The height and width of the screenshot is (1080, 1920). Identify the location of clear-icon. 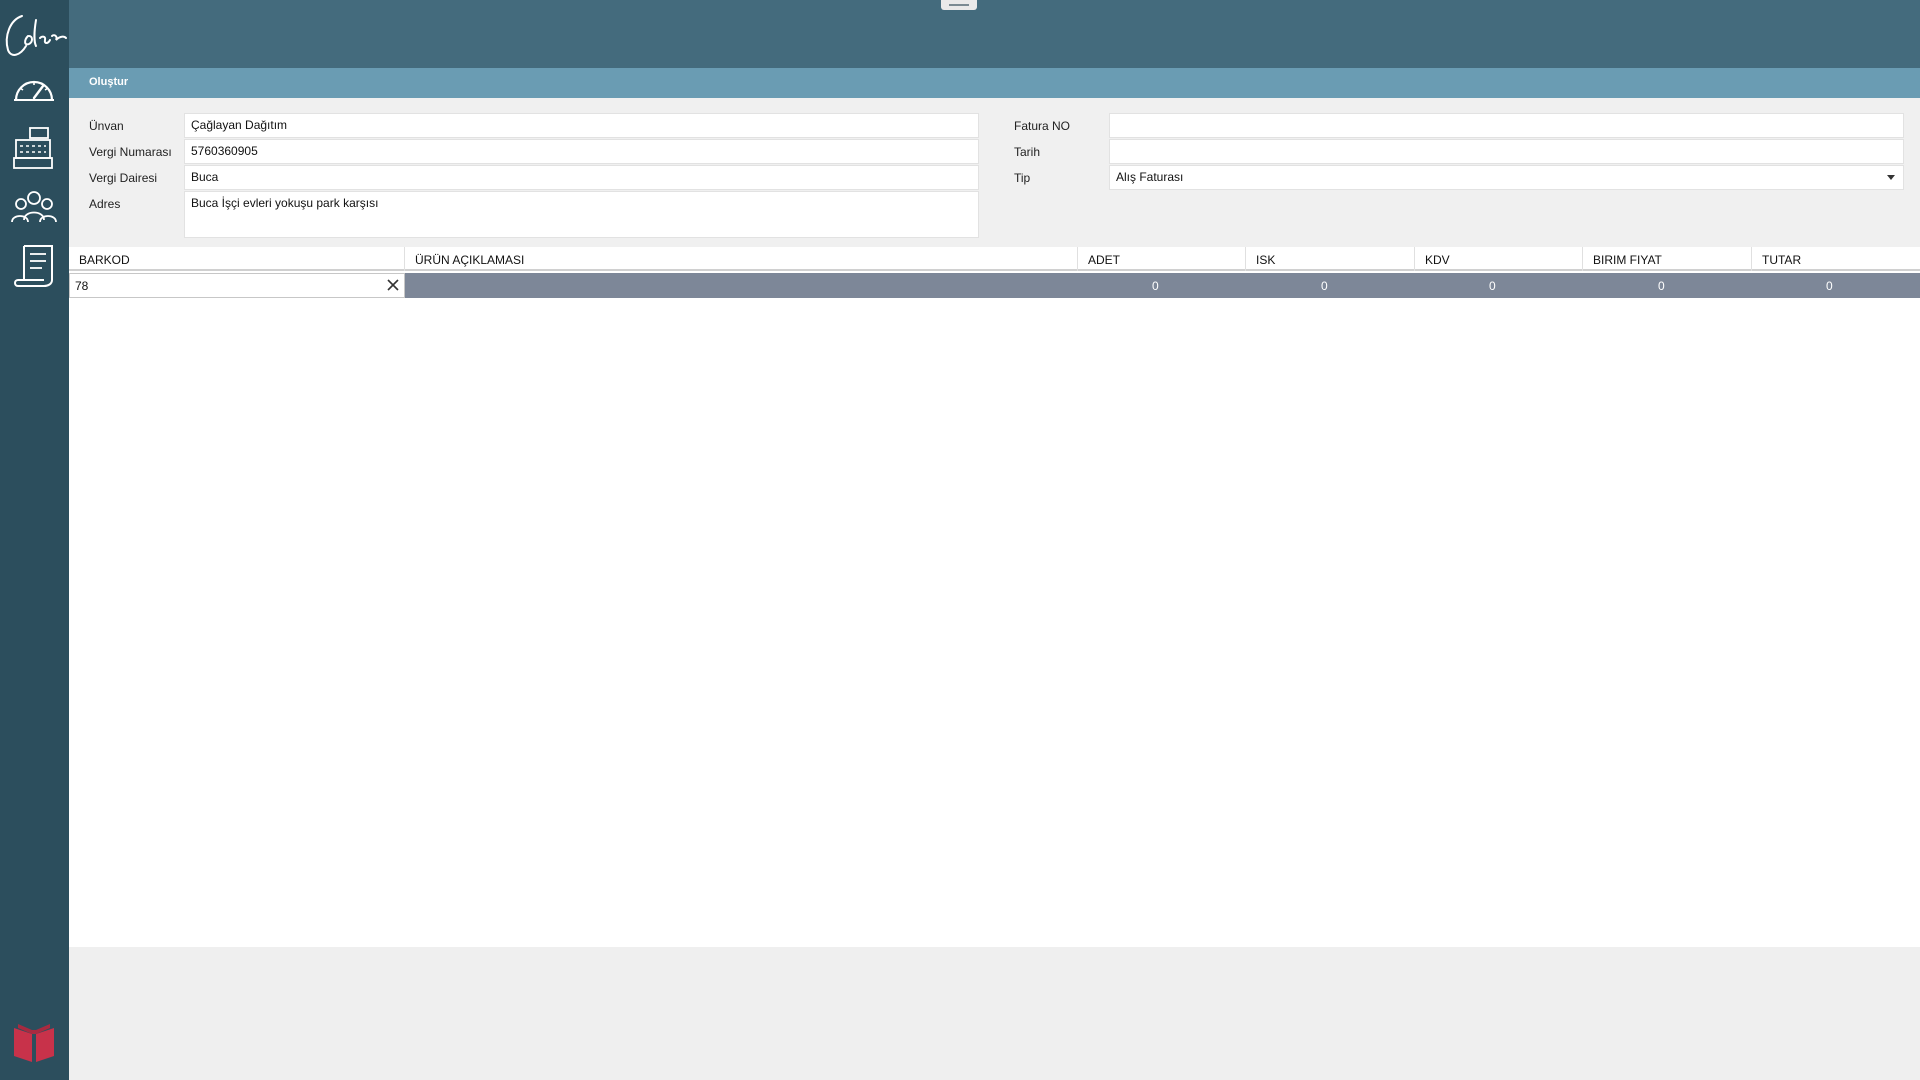
(393, 285).